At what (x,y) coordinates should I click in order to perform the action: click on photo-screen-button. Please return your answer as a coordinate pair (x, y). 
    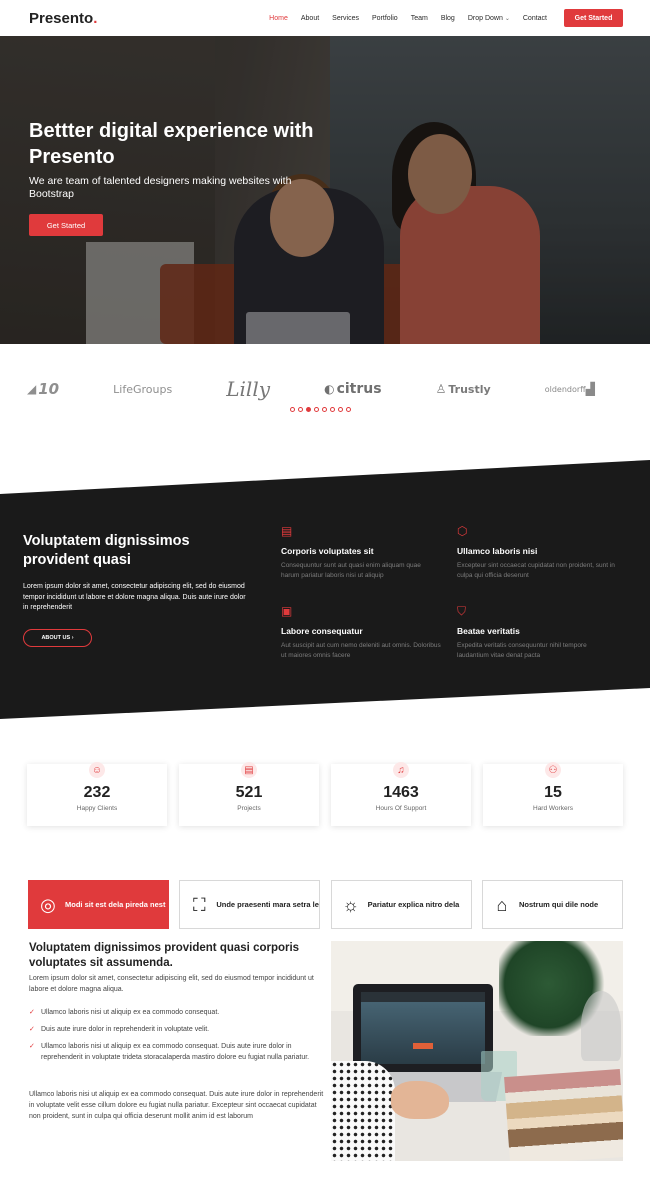
    Looking at the image, I should click on (423, 1046).